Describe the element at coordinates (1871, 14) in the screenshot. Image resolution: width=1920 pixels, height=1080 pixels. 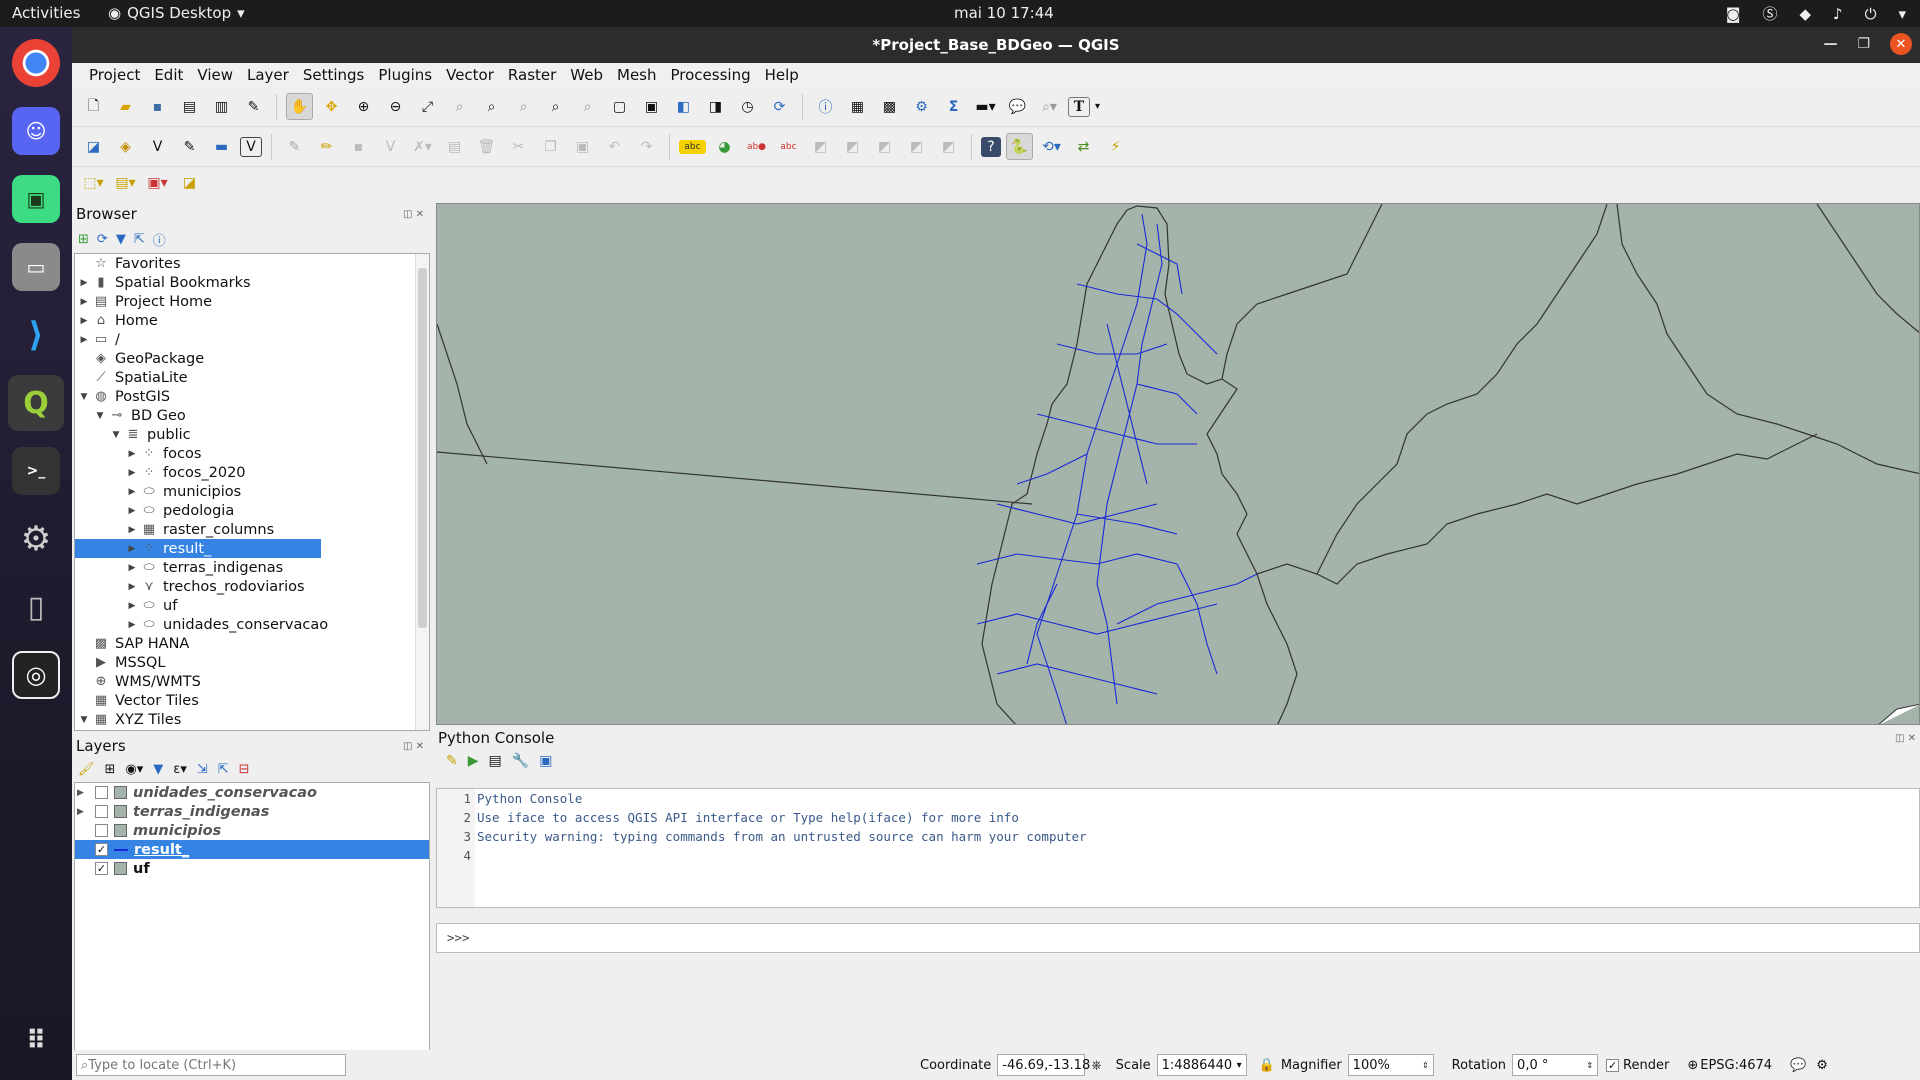
I see `power-icon: ⏻` at that location.